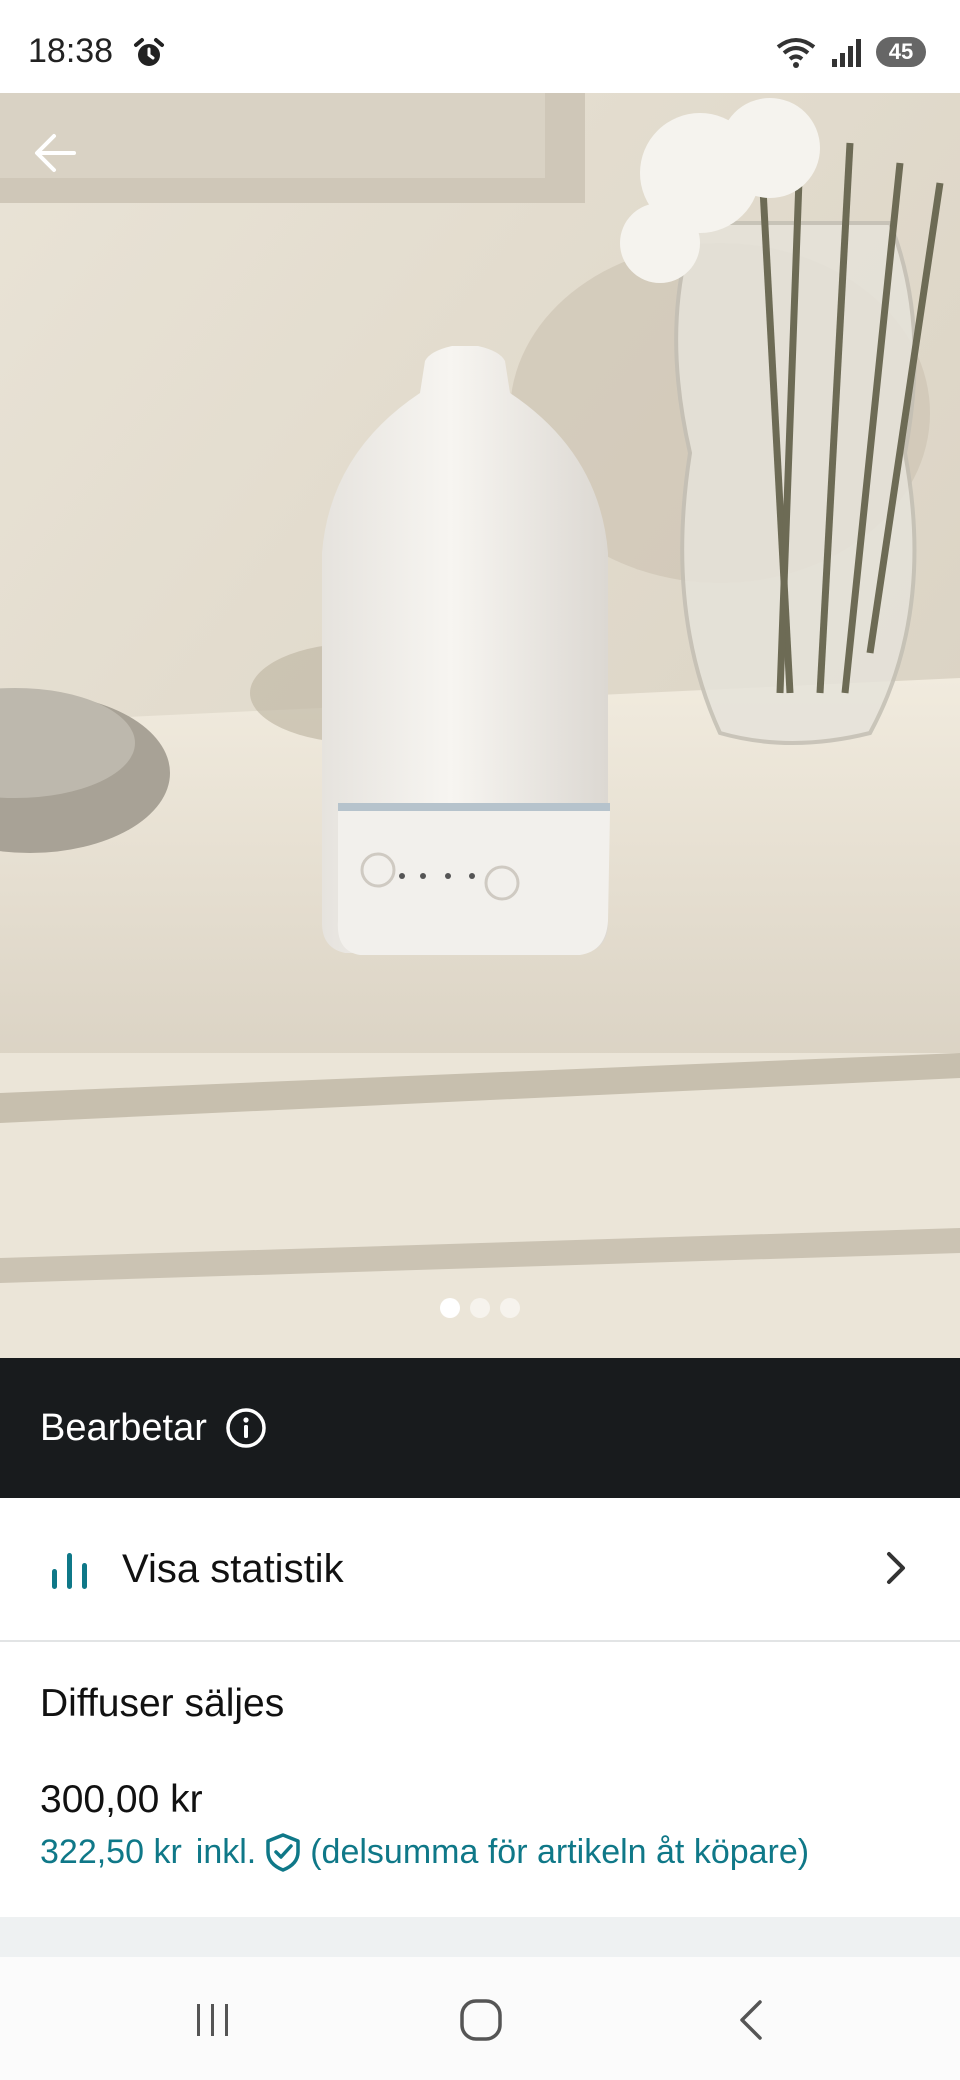 Image resolution: width=960 pixels, height=2080 pixels. What do you see at coordinates (162, 1703) in the screenshot?
I see `item-title: Diffuser säljes` at bounding box center [162, 1703].